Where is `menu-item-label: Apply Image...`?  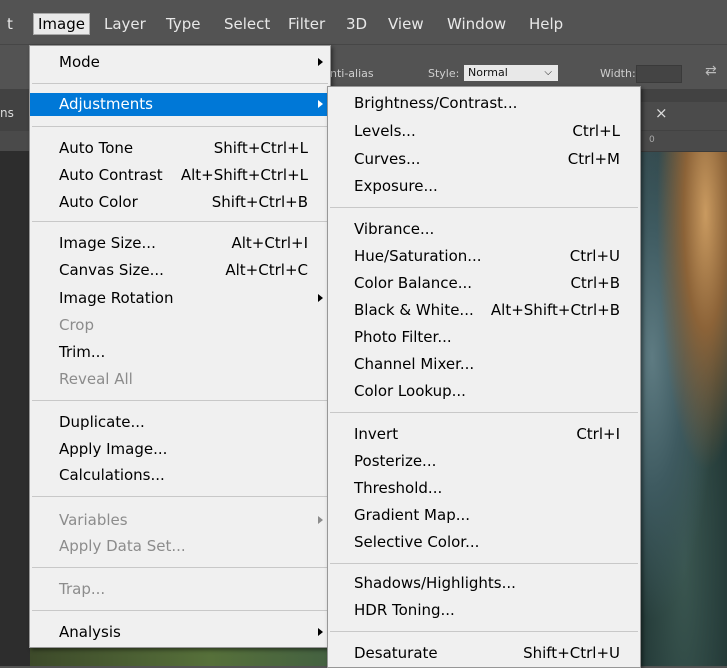
menu-item-label: Apply Image... is located at coordinates (113, 449).